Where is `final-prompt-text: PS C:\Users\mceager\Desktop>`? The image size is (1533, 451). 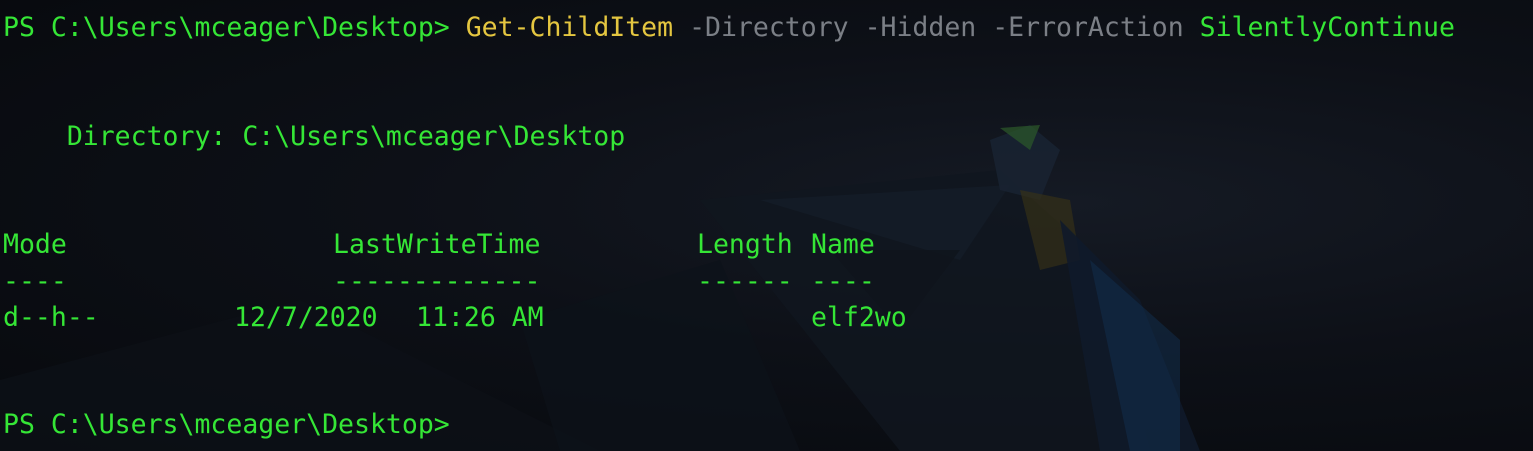
final-prompt-text: PS C:\Users\mceager\Desktop> is located at coordinates (234, 424).